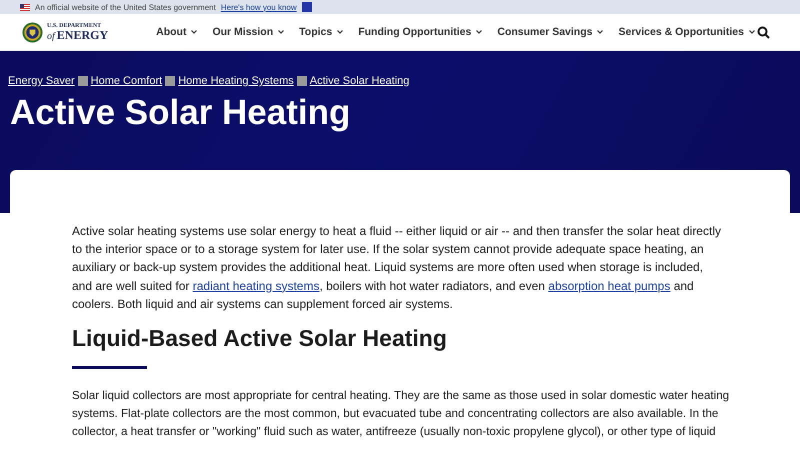 Image resolution: width=800 pixels, height=450 pixels. What do you see at coordinates (258, 7) in the screenshot?
I see `banner-link: Here's how you know` at bounding box center [258, 7].